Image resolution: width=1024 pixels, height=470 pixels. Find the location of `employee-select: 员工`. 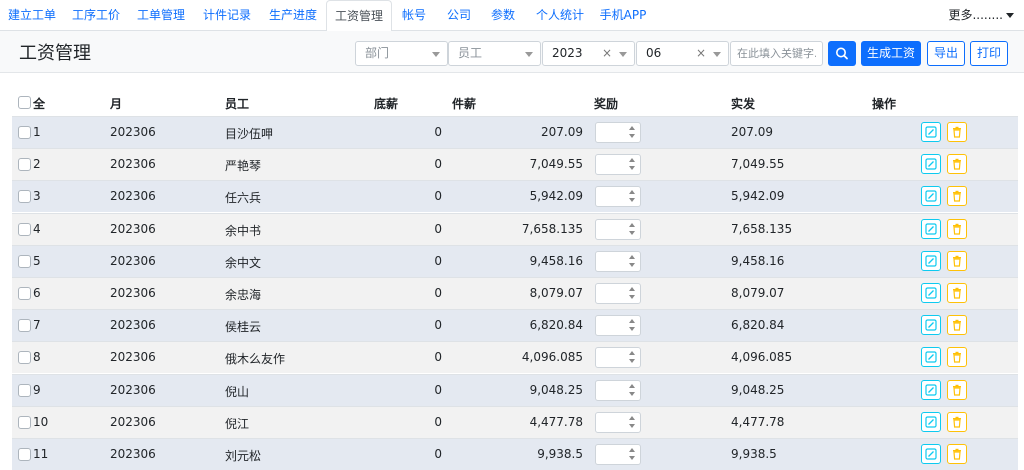

employee-select: 员工 is located at coordinates (494, 53).